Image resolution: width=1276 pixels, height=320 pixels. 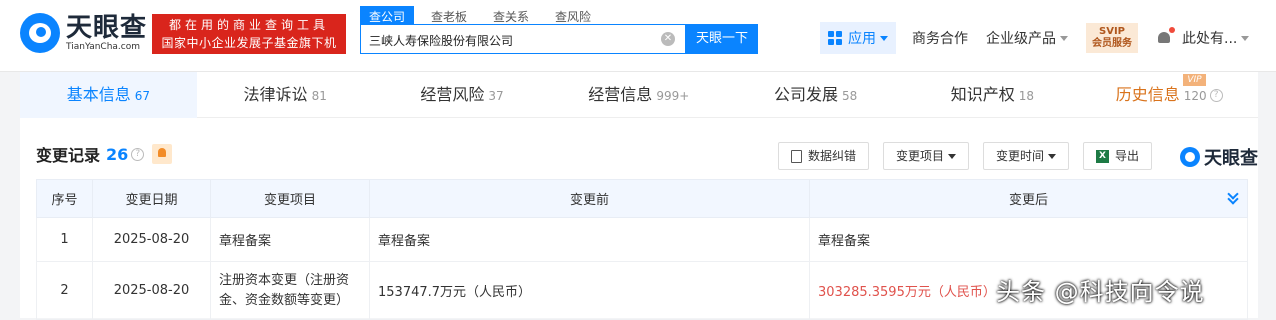 What do you see at coordinates (496, 96) in the screenshot?
I see `tab-count: 37` at bounding box center [496, 96].